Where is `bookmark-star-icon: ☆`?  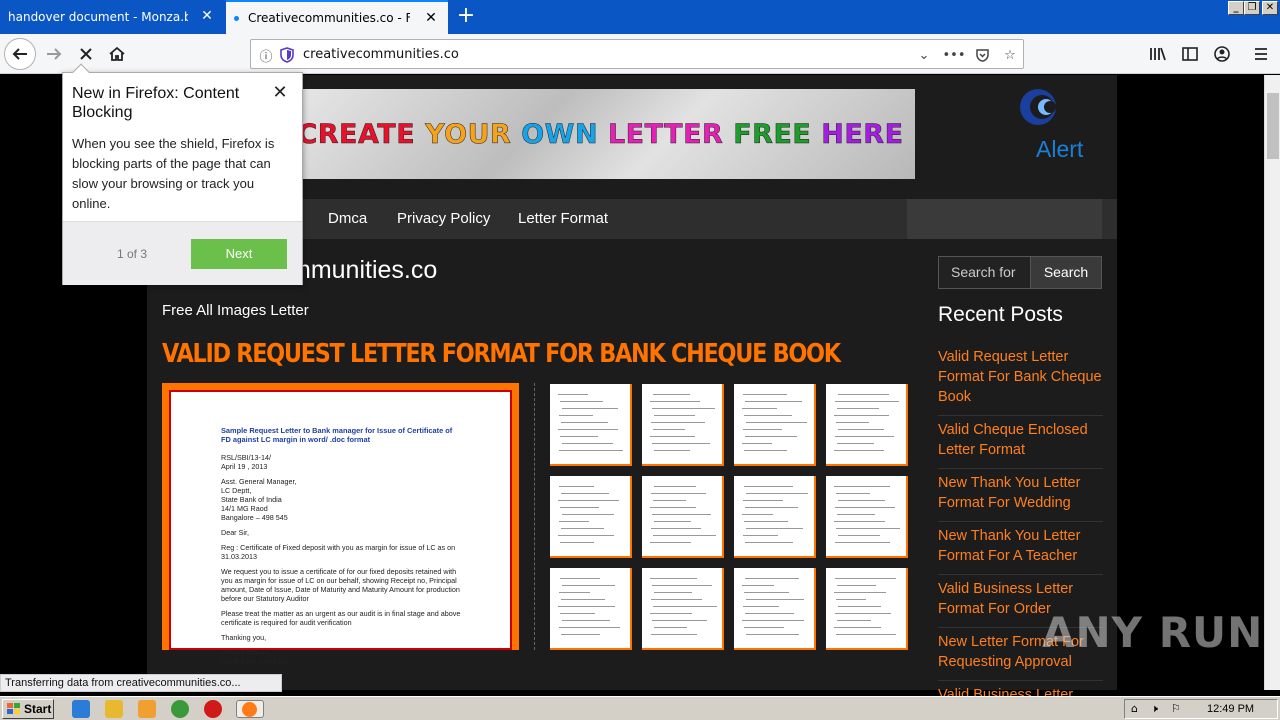 bookmark-star-icon: ☆ is located at coordinates (1010, 55).